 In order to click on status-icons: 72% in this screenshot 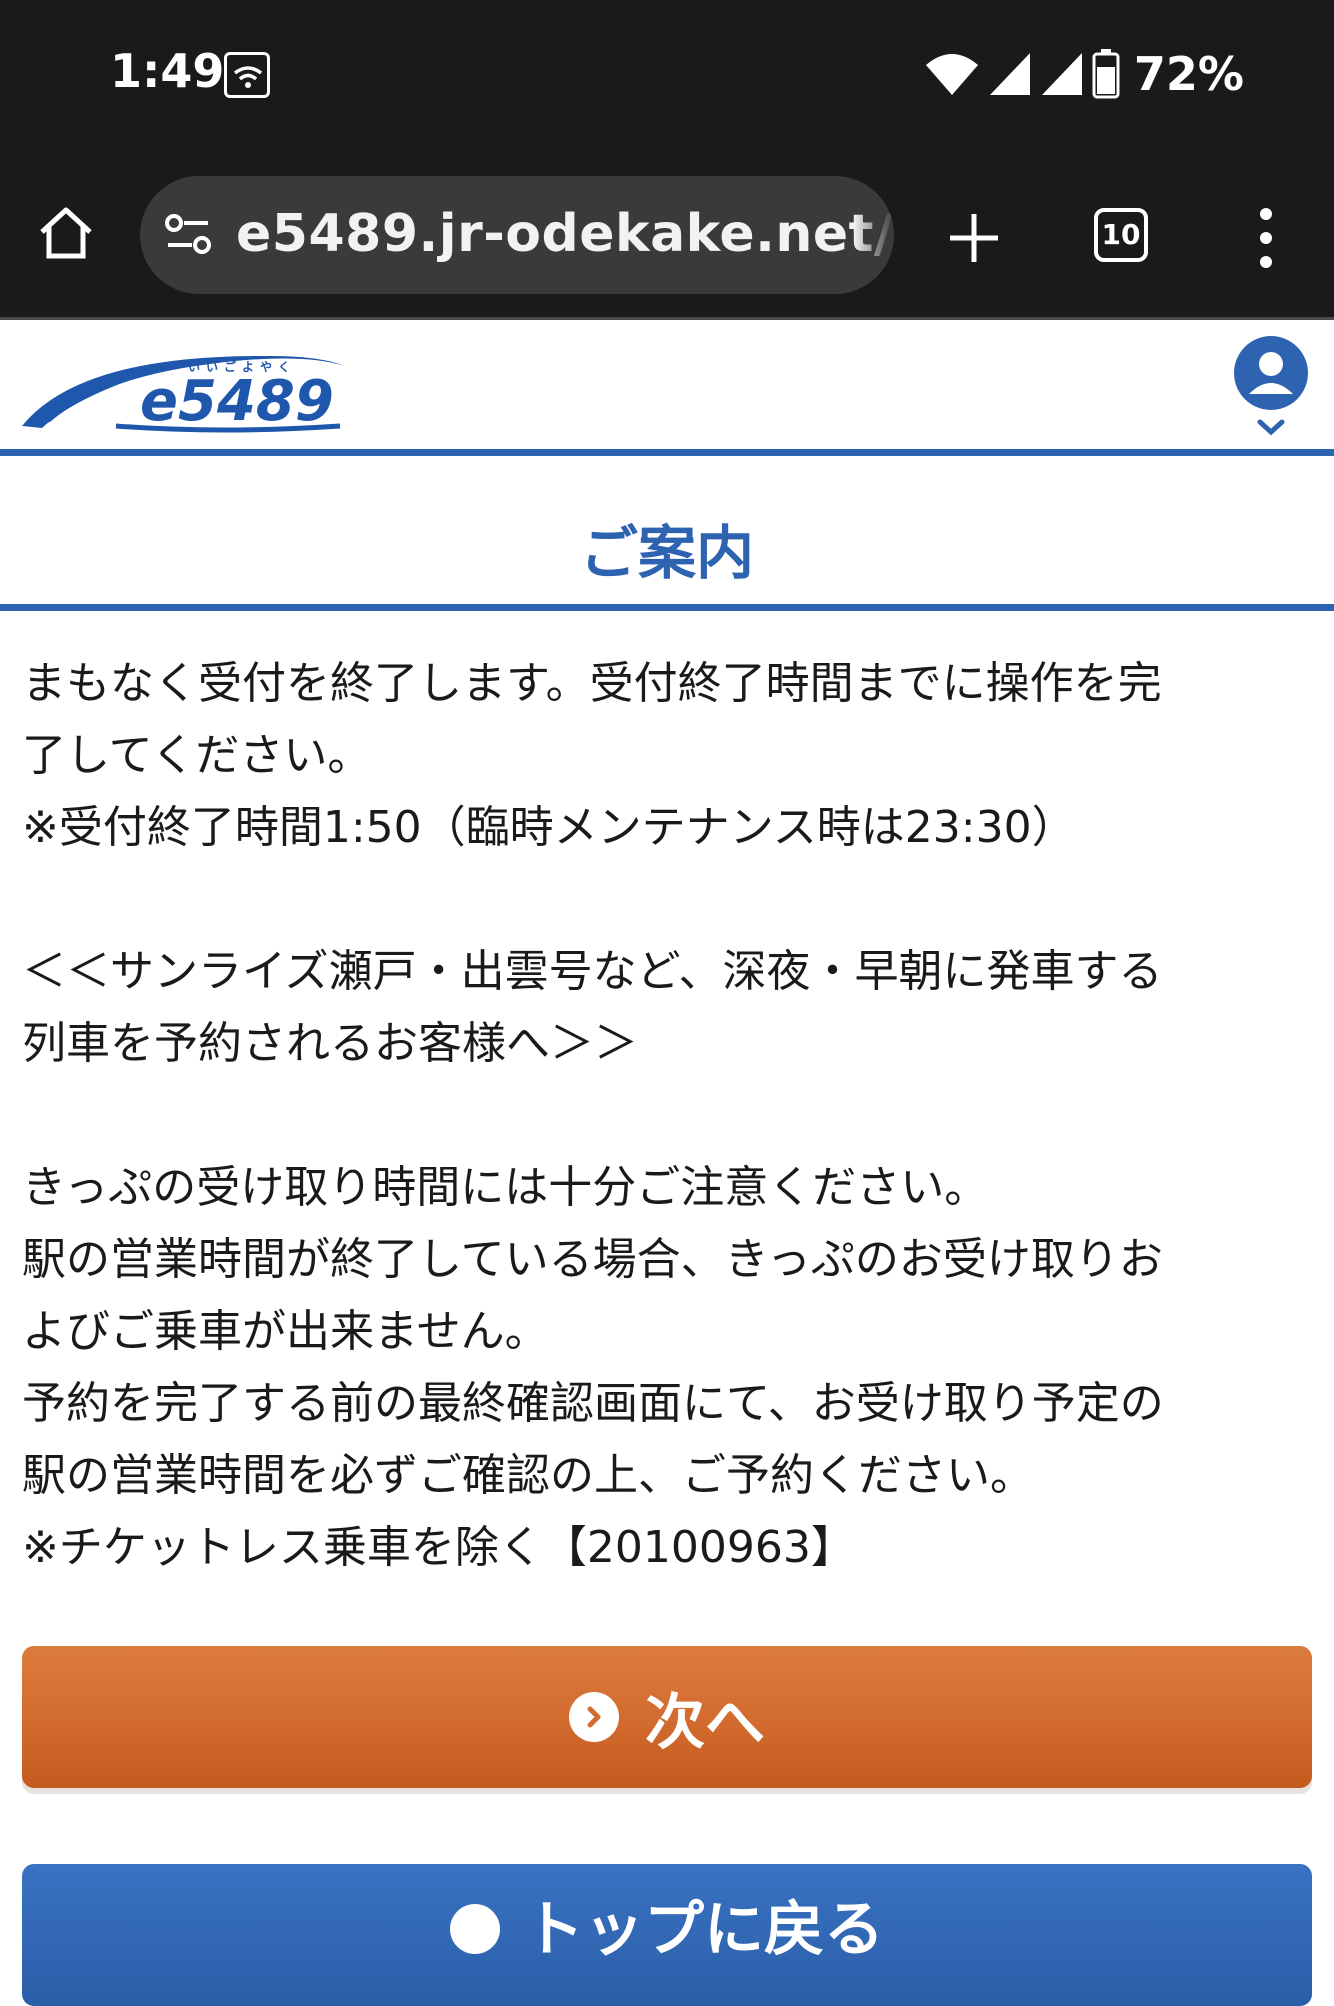, I will do `click(1084, 74)`.